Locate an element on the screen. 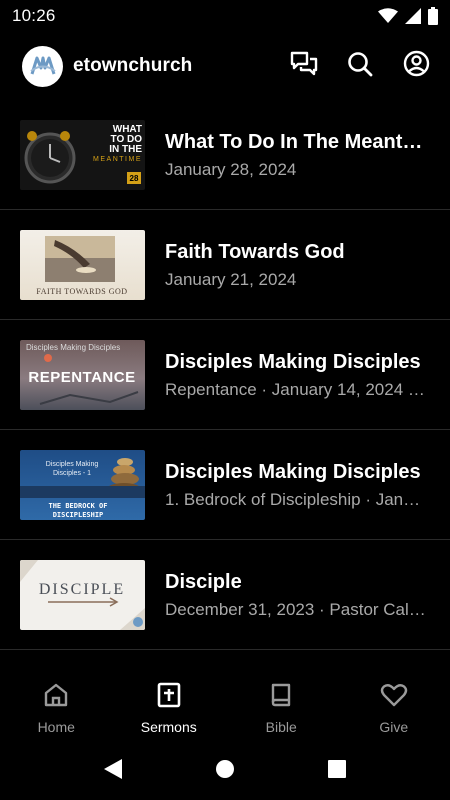 Image resolution: width=450 pixels, height=800 pixels. search-button is located at coordinates (360, 66).